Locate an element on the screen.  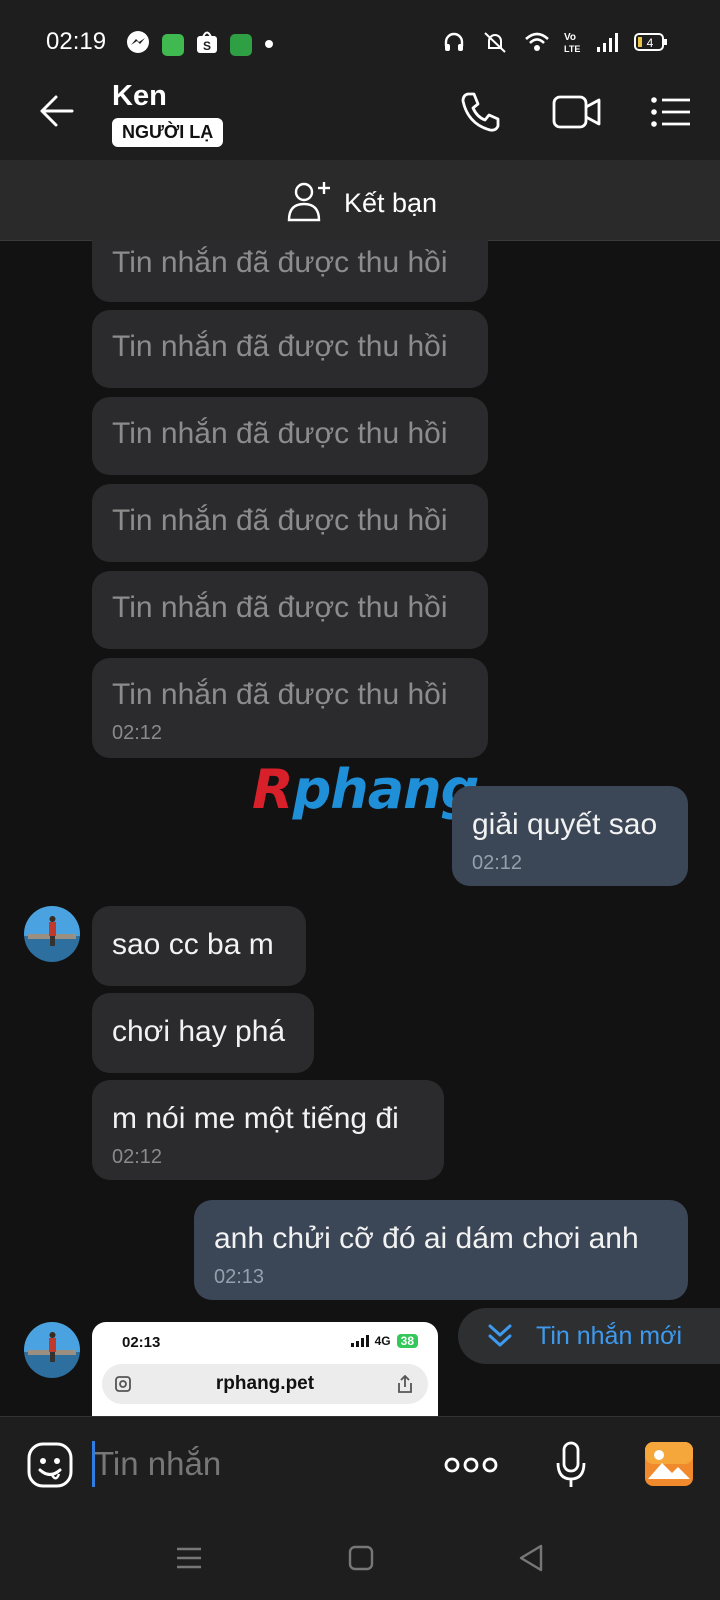
preview-url-bar: rphang.pet is located at coordinates (265, 1384).